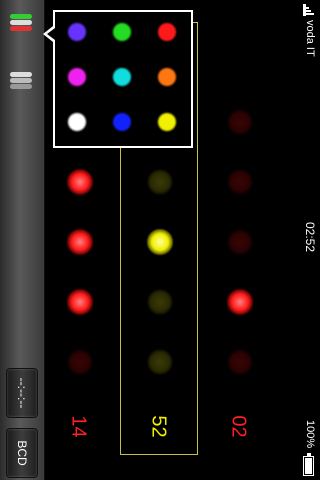  I want to click on seconds-digits: 02, so click(238, 426).